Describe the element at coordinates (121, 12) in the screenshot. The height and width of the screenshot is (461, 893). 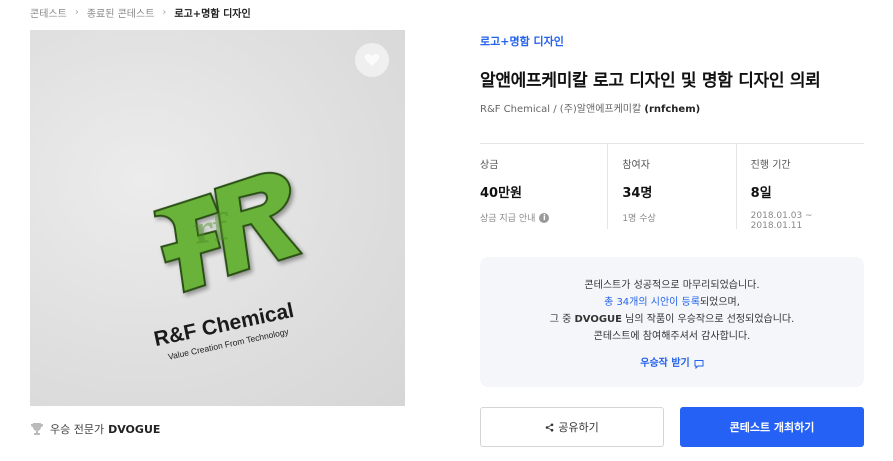
I see `breadcrumb-item-ended: 종료된 콘테스트` at that location.